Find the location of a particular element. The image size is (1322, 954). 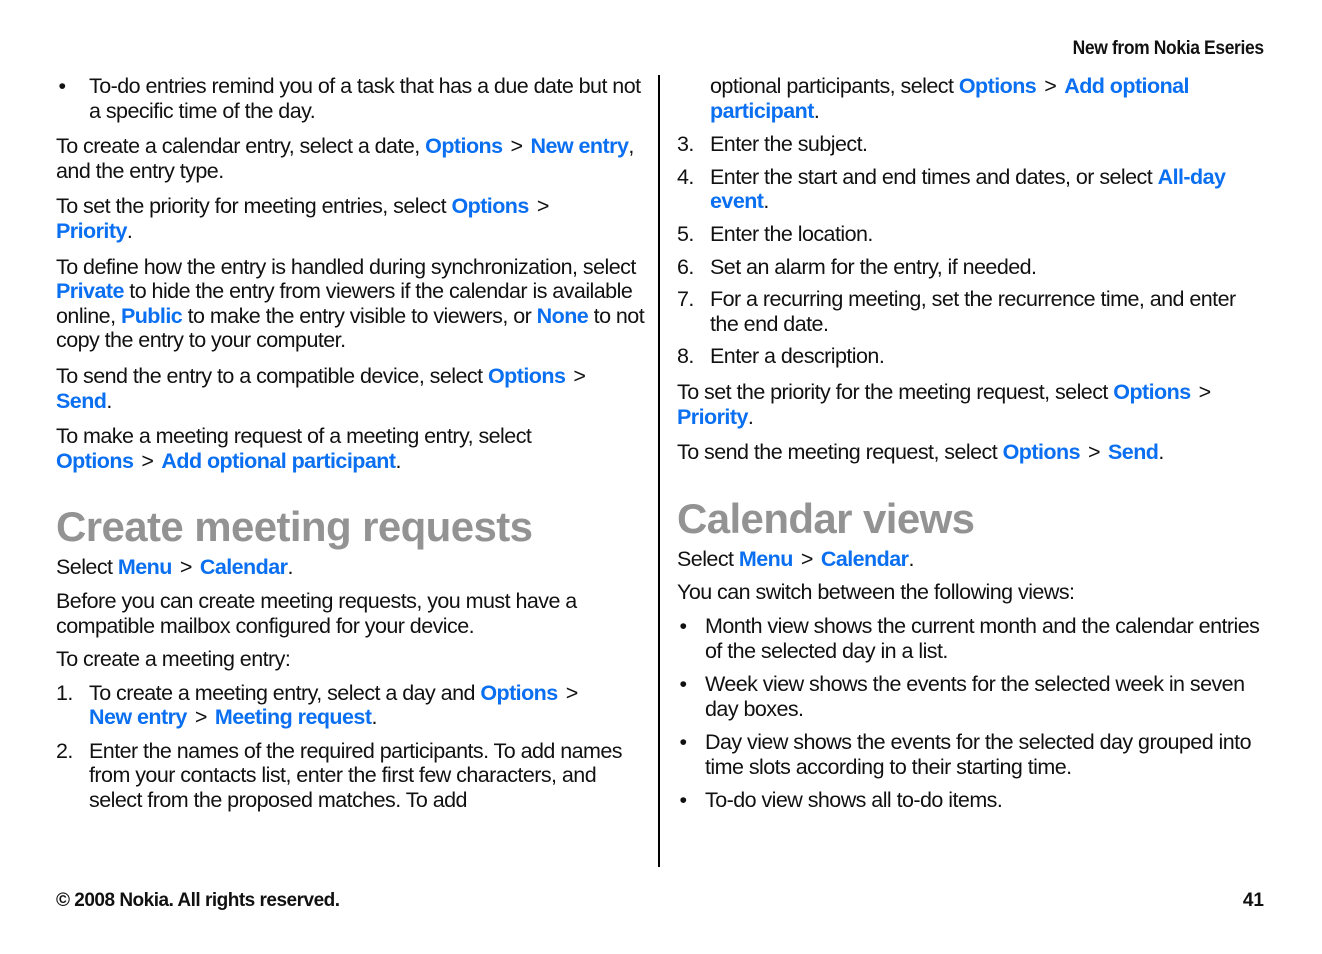

section-heading-create-meeting-requests: Create meeting requests is located at coordinates (294, 527).